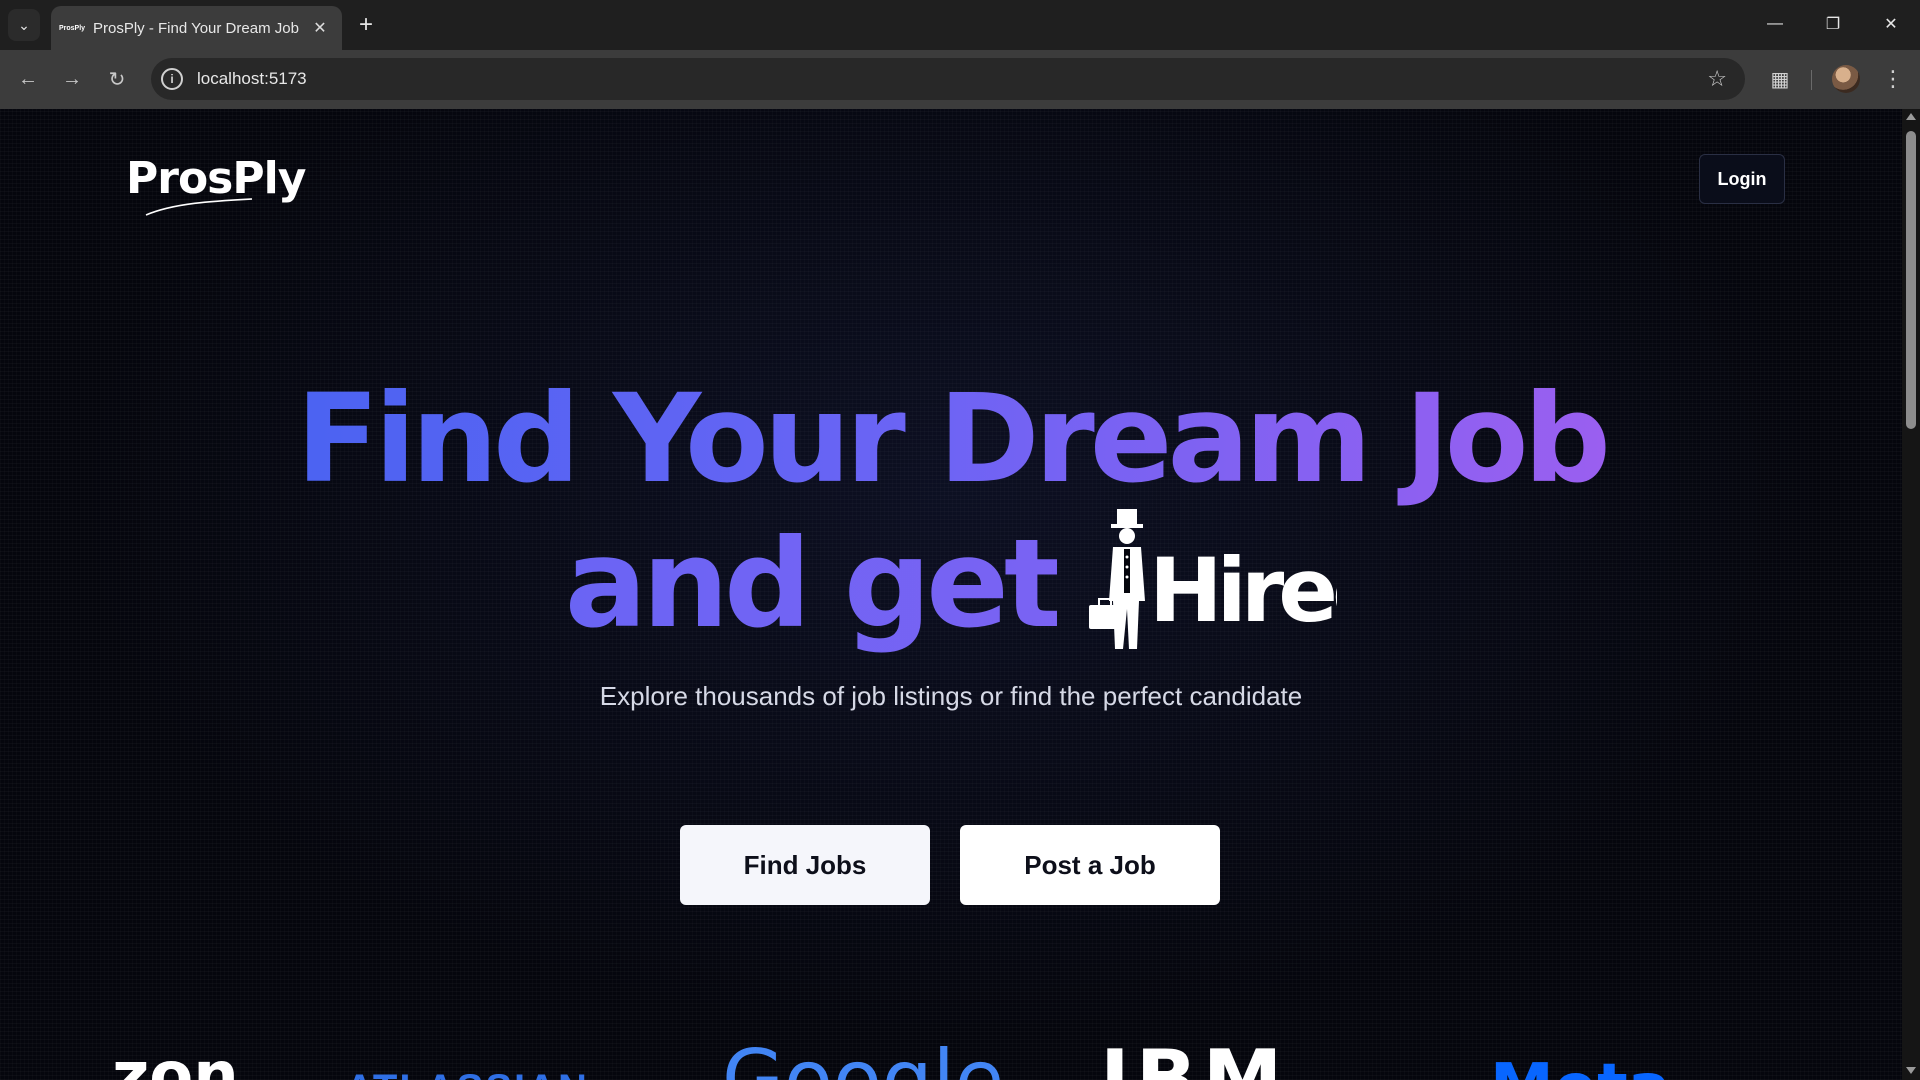 The image size is (1920, 1080). I want to click on tab-search-chevron-icon: ⌄, so click(24, 25).